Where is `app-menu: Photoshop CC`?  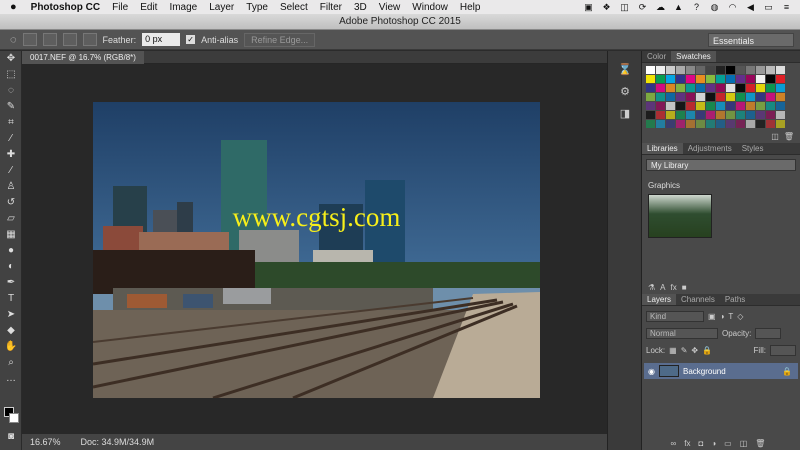
app-menu: Photoshop CC is located at coordinates (65, 7).